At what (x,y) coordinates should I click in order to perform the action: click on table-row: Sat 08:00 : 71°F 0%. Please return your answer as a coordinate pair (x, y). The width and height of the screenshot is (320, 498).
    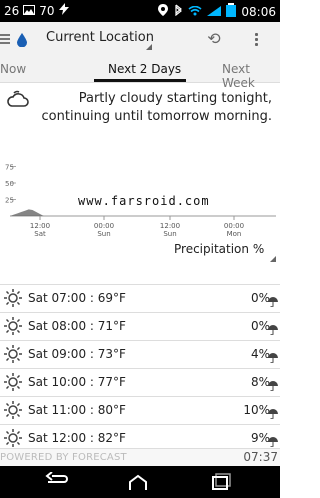
    Looking at the image, I should click on (140, 326).